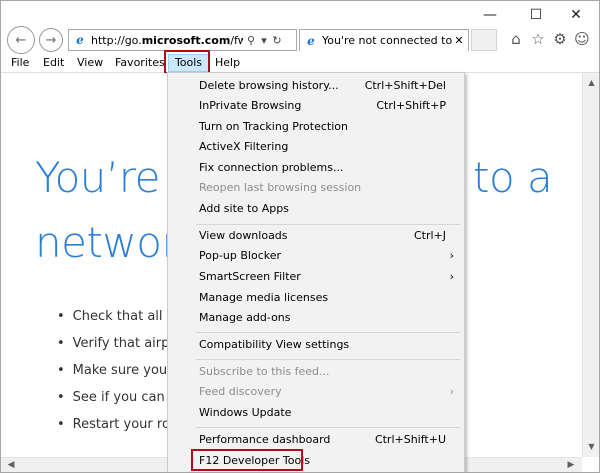 Image resolution: width=600 pixels, height=473 pixels. I want to click on menu-edit: Edit, so click(53, 63).